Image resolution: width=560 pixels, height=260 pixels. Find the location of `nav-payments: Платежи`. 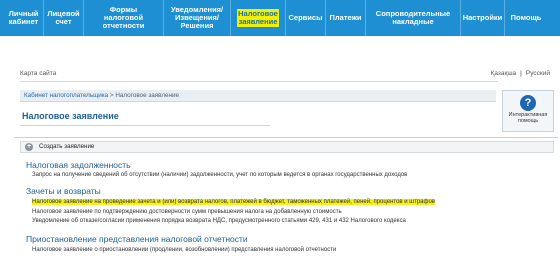

nav-payments: Платежи is located at coordinates (346, 18).